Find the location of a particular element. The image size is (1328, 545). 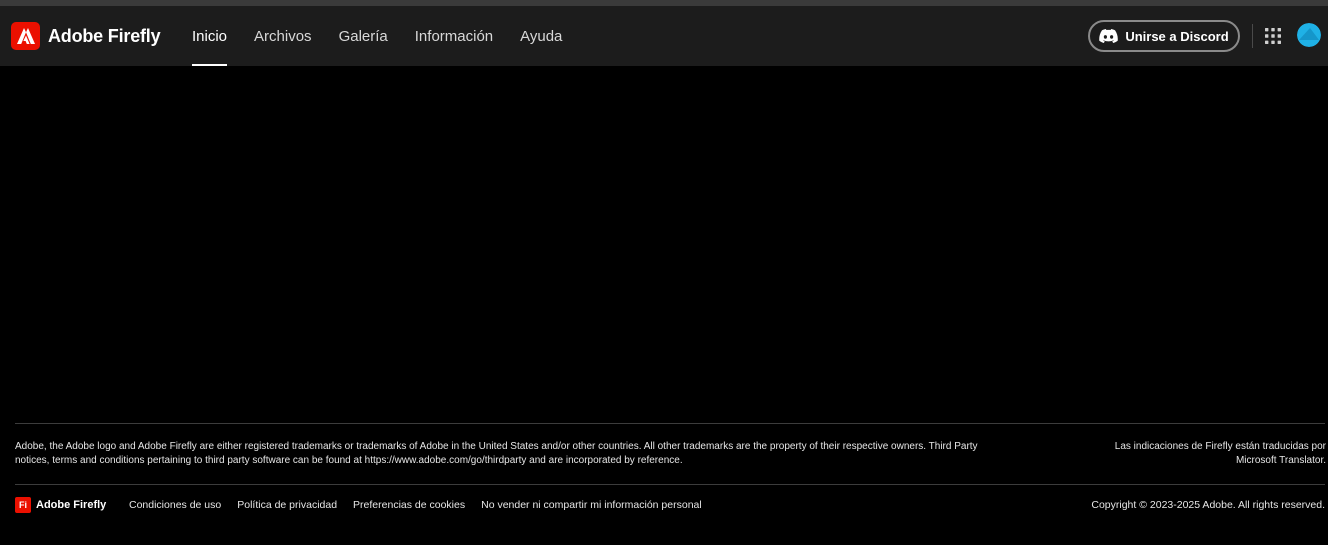

app-grid-icon is located at coordinates (1273, 36).